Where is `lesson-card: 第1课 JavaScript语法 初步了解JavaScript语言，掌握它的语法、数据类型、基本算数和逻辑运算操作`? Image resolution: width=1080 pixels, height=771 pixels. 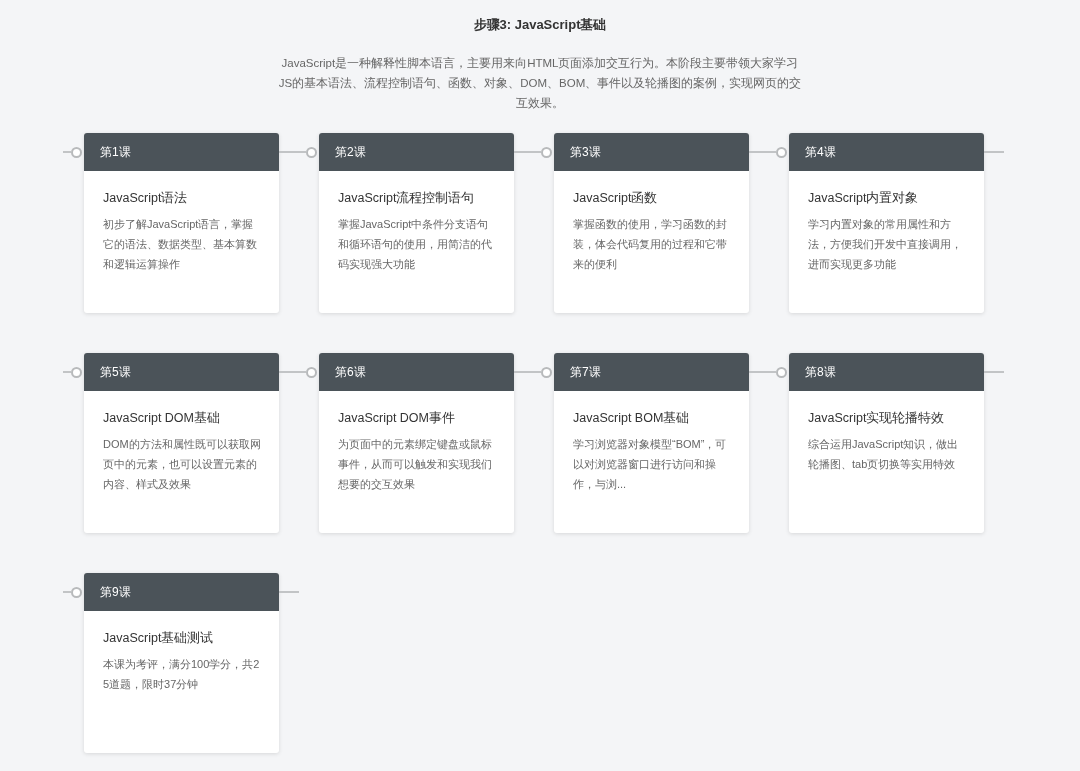
lesson-card: 第1课 JavaScript语法 初步了解JavaScript语言，掌握它的语法、数据类型、基本算数和逻辑运算操作 is located at coordinates (181, 223).